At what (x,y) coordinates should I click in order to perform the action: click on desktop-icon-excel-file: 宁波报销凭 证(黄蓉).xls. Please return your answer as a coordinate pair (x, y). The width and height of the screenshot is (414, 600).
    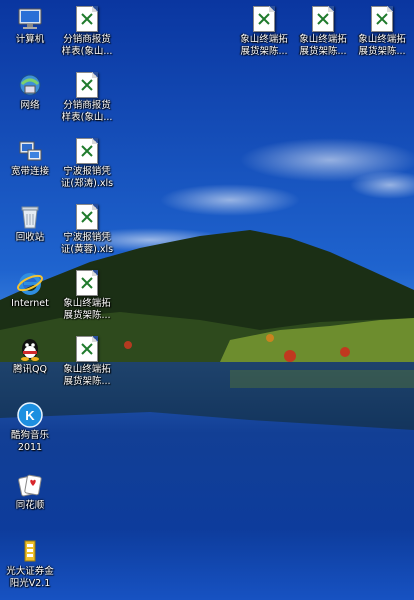
    Looking at the image, I should click on (87, 228).